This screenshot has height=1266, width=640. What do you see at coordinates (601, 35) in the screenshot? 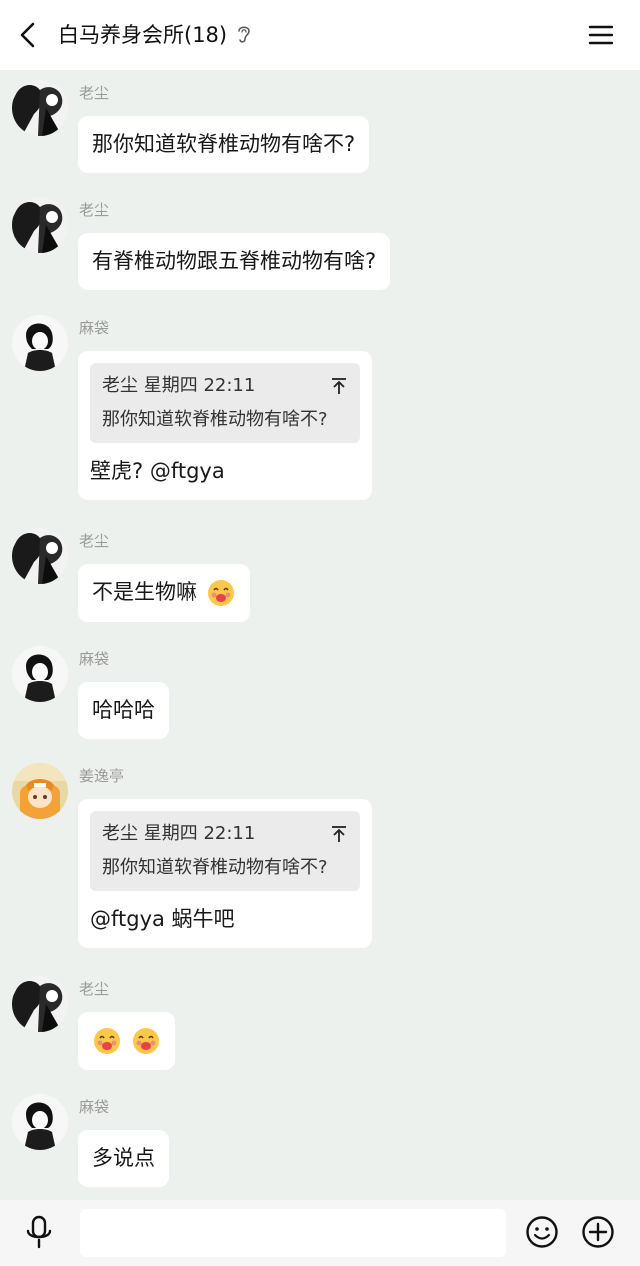
I see `hamburger-menu-icon` at bounding box center [601, 35].